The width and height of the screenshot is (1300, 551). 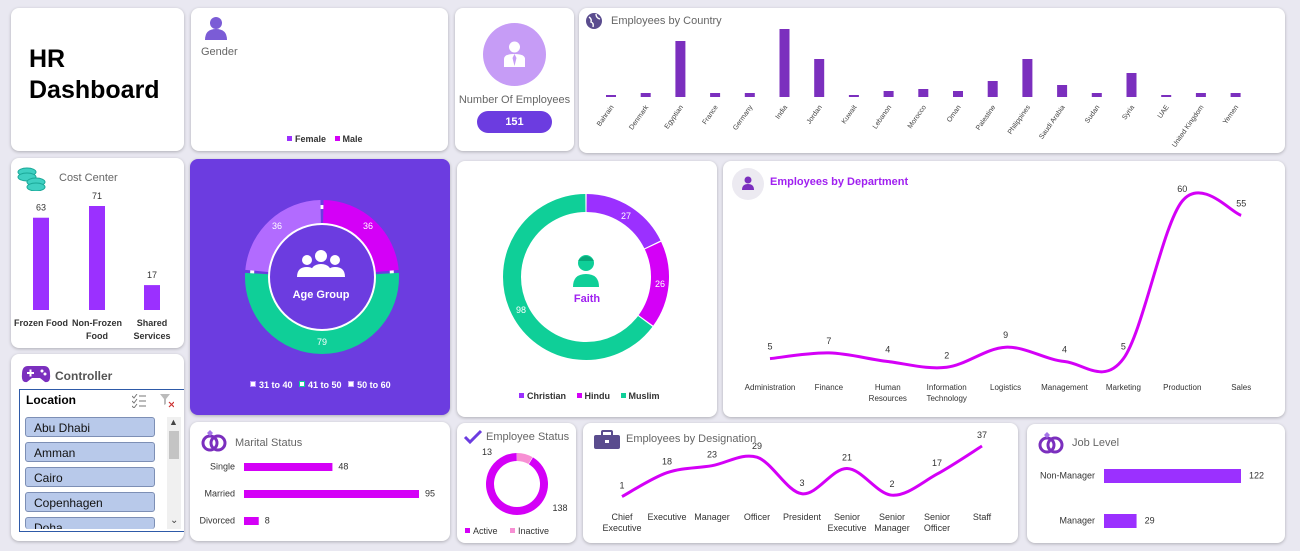 I want to click on department-value-label: 2, so click(x=946, y=355).